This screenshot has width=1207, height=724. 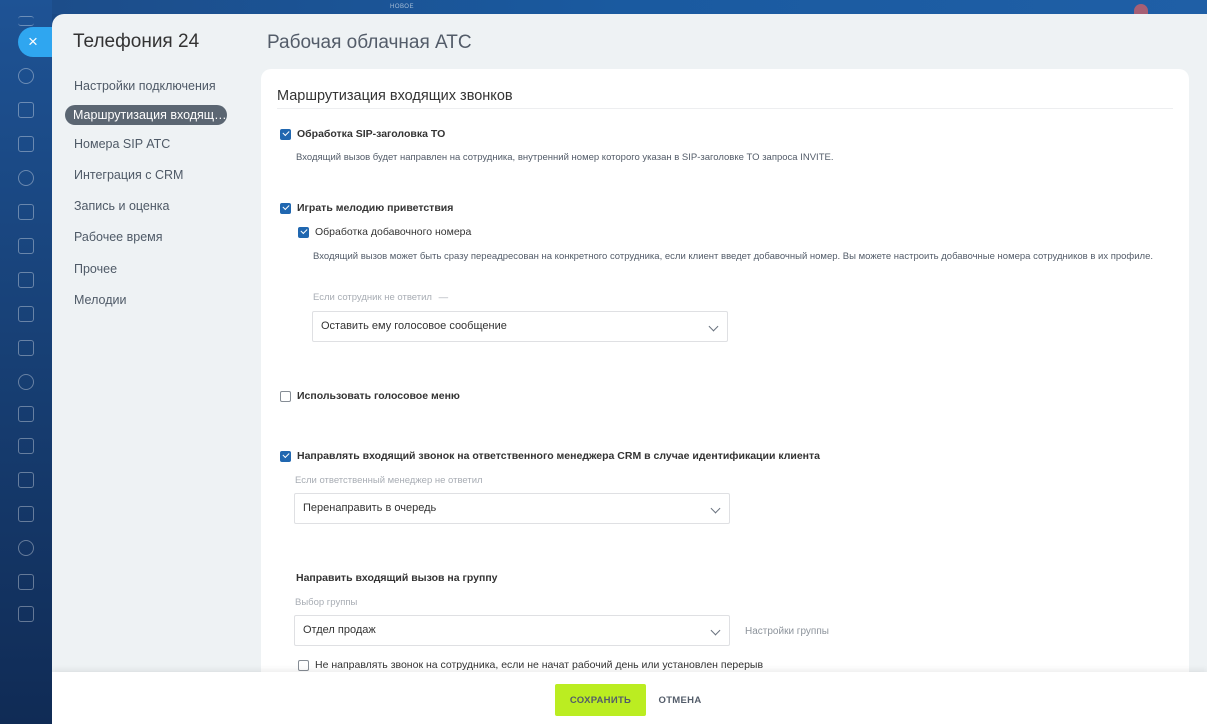 What do you see at coordinates (26, 280) in the screenshot?
I see `sites-icon` at bounding box center [26, 280].